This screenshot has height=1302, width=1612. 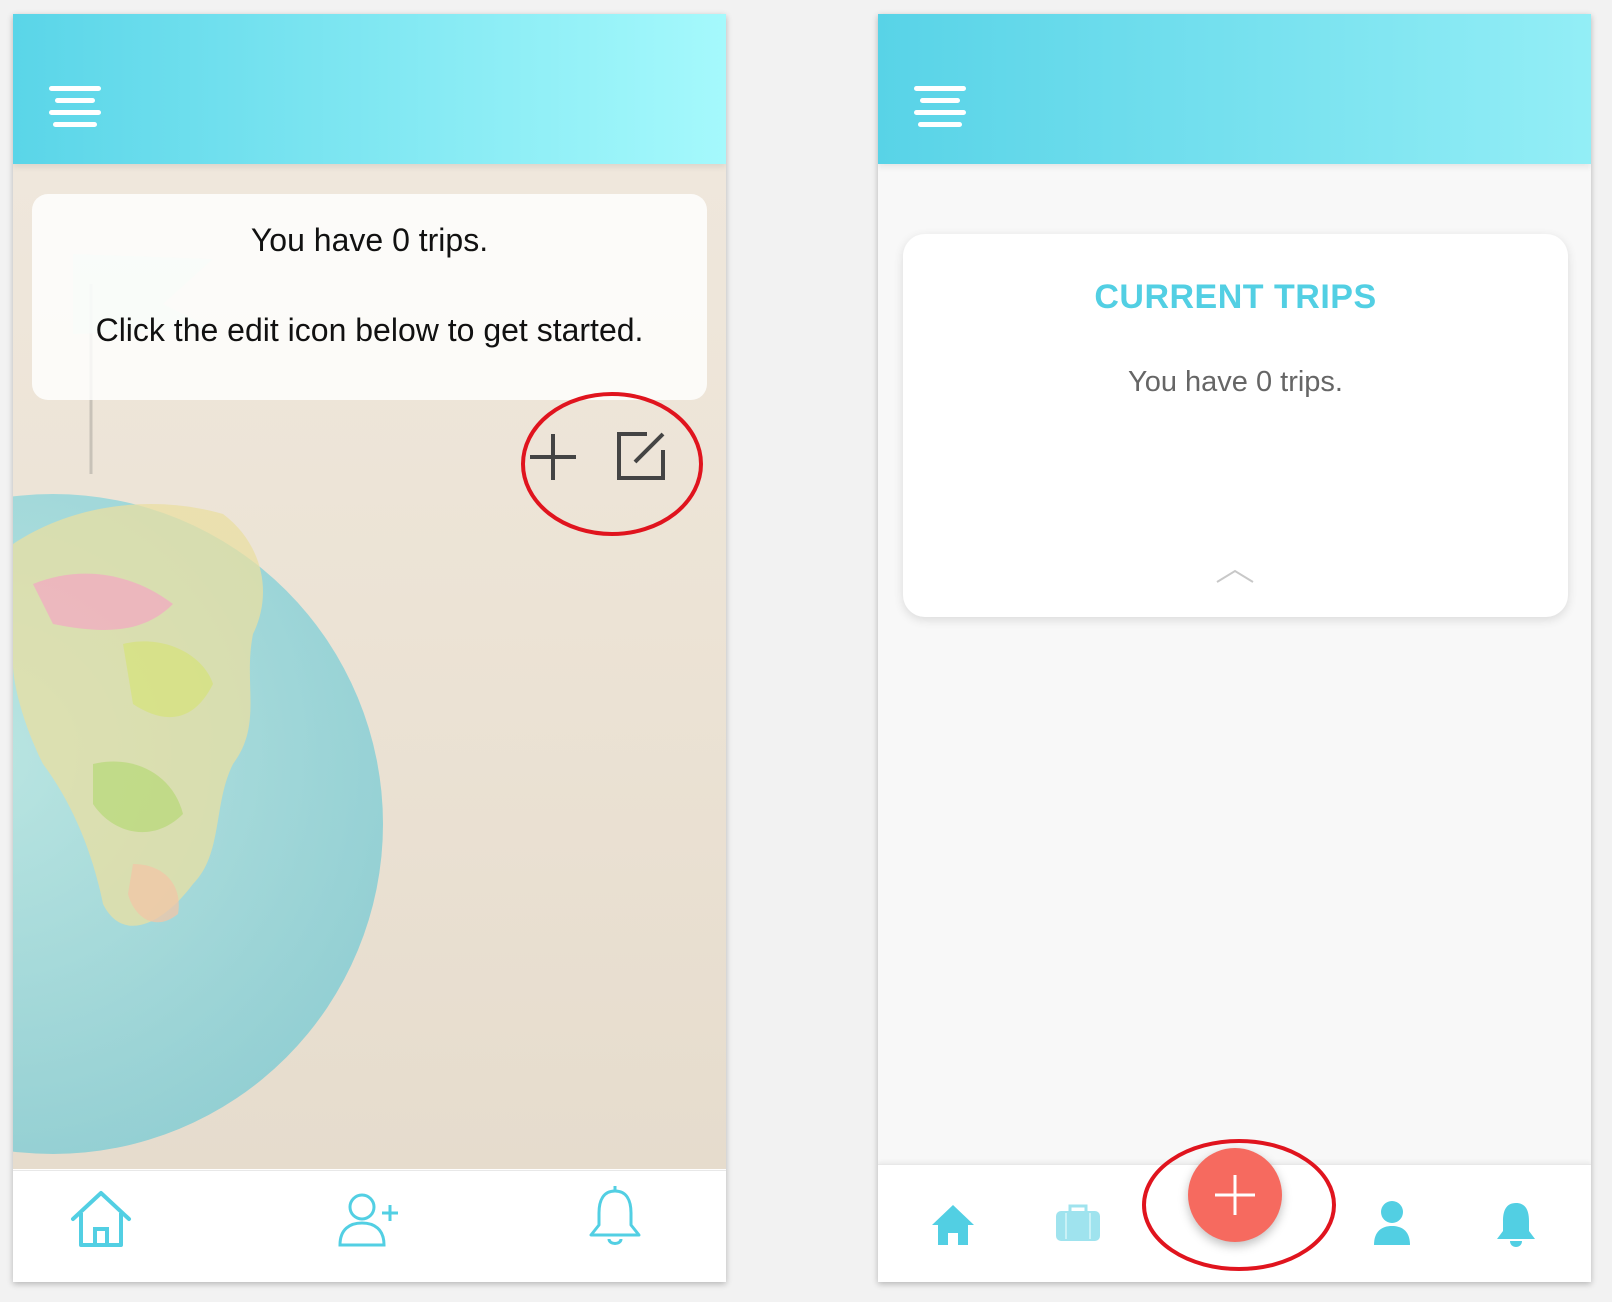 I want to click on current-trips-card: CURRENT TRIPS You have 0 trips., so click(x=1235, y=425).